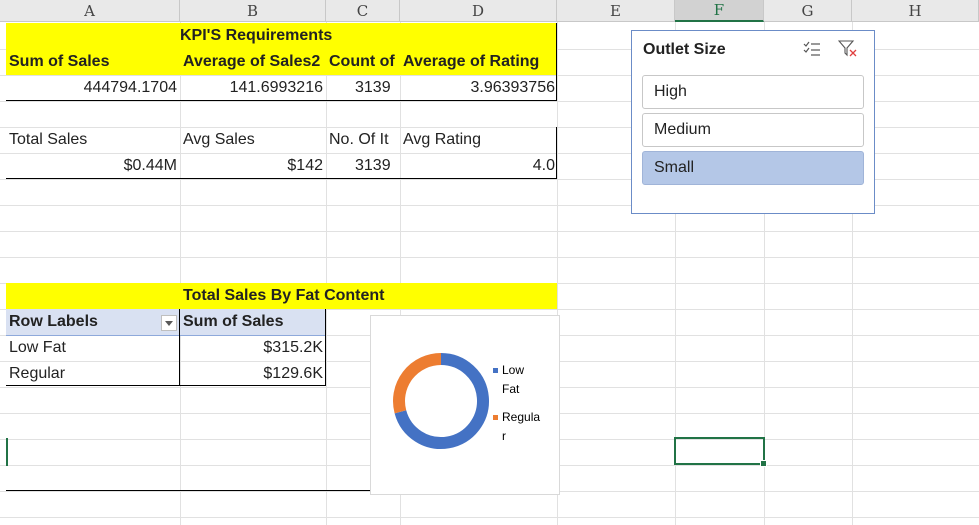  I want to click on kpi-total-sales-formatted: $0.44M, so click(91, 166).